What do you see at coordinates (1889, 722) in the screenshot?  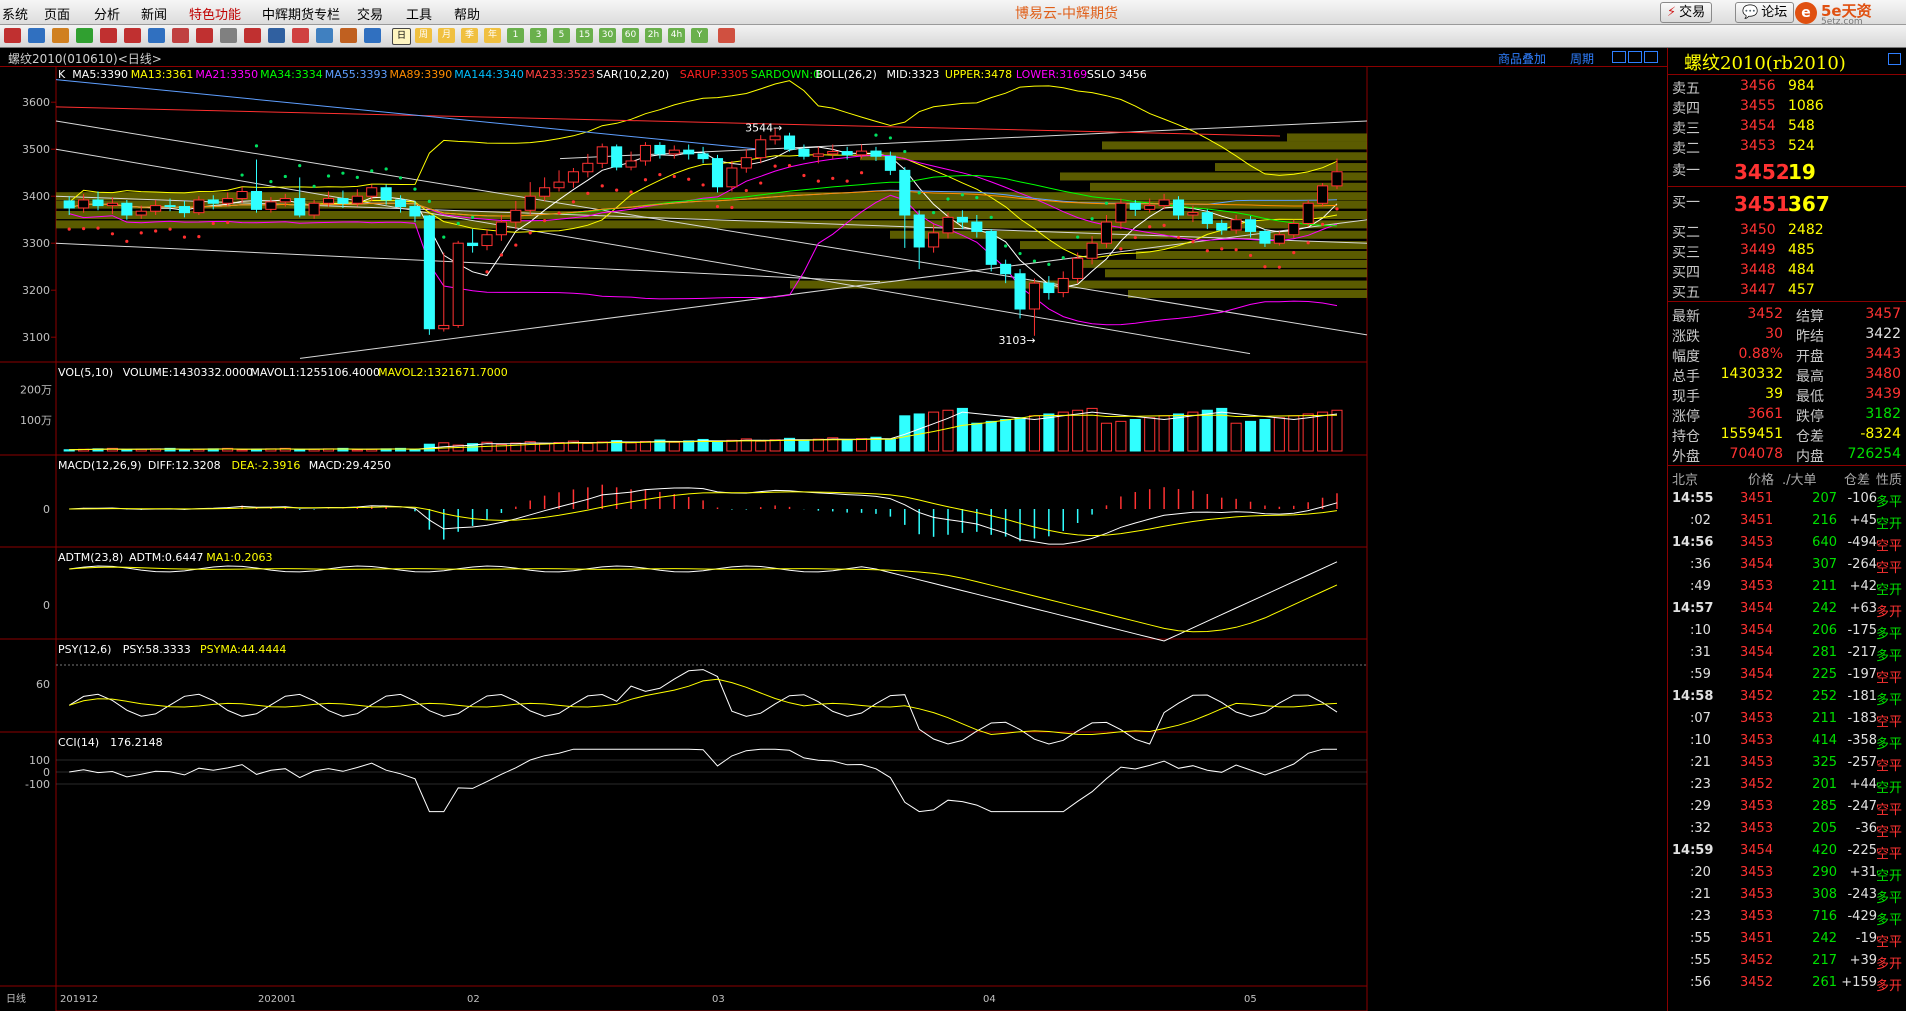 I see `tick-ty: 空平` at bounding box center [1889, 722].